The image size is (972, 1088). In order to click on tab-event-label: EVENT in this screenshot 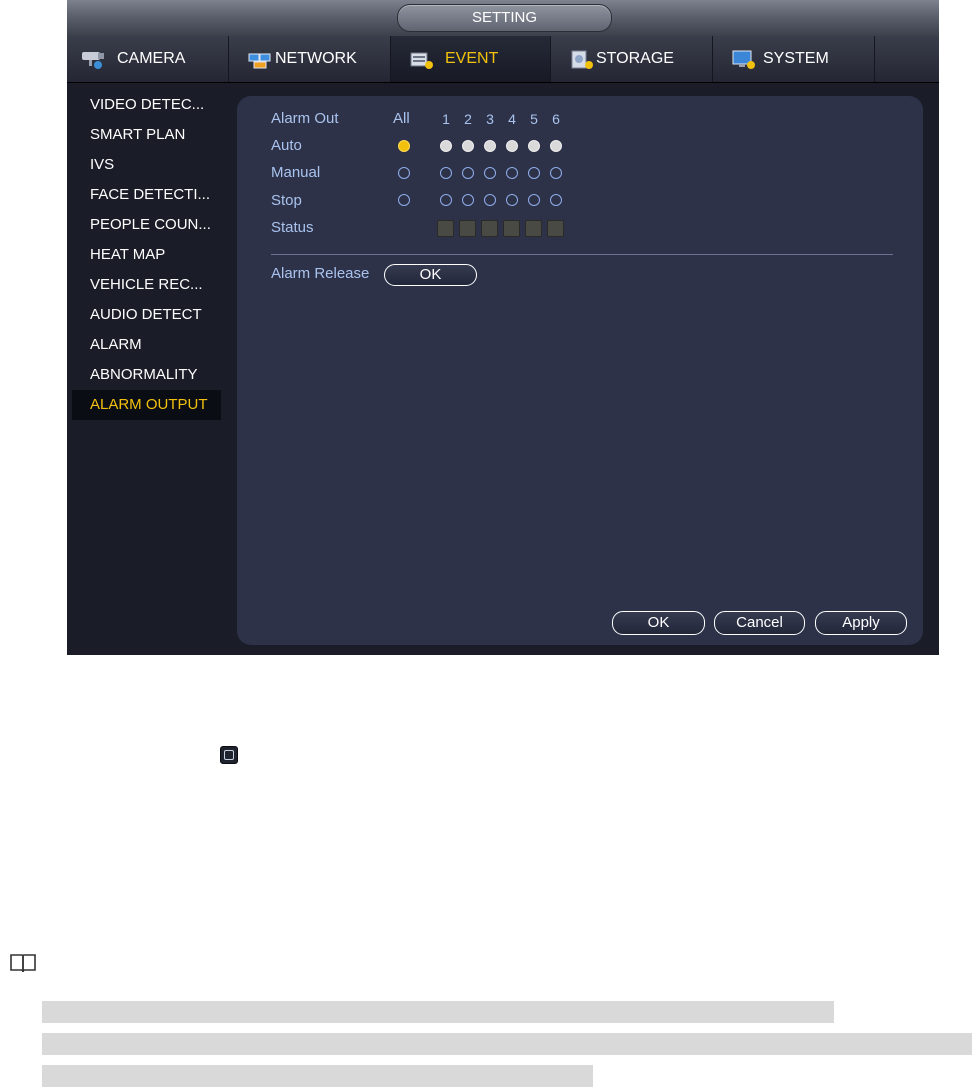, I will do `click(472, 58)`.